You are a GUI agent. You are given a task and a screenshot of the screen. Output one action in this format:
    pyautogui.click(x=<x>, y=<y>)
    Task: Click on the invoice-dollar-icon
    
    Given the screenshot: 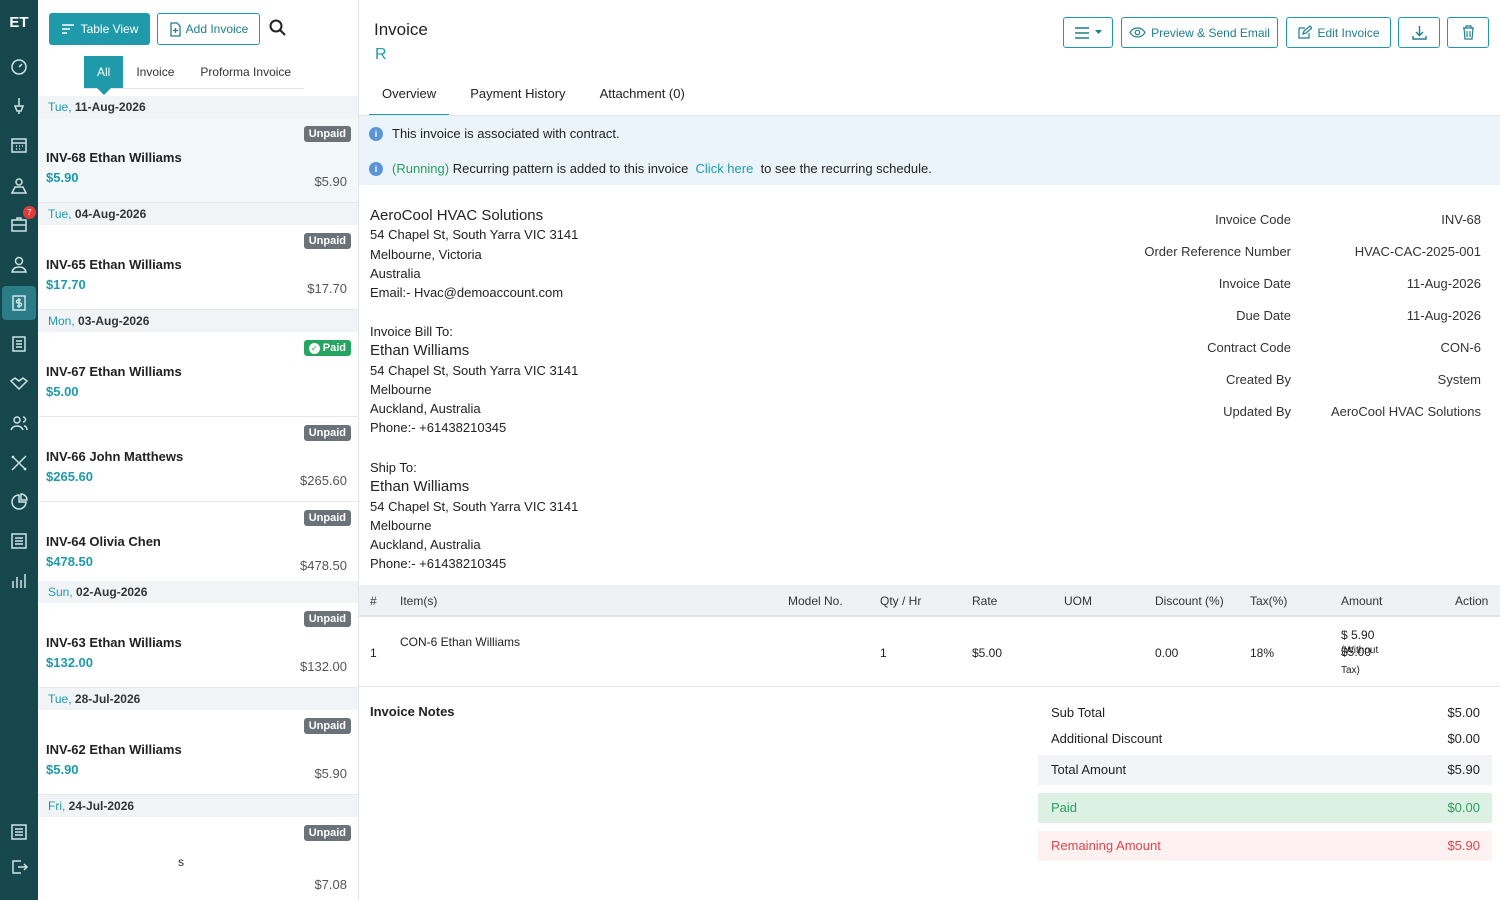 What is the action you would take?
    pyautogui.click(x=19, y=303)
    